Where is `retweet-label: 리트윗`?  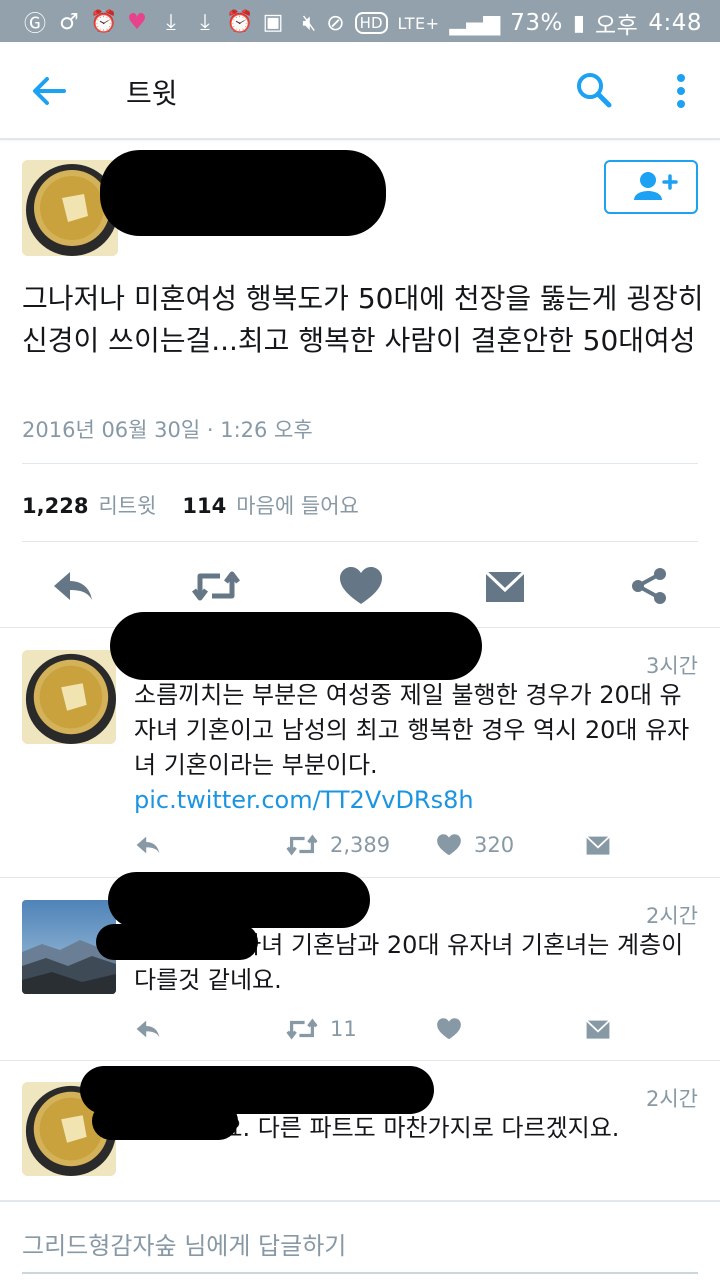
retweet-label: 리트윗 is located at coordinates (127, 505).